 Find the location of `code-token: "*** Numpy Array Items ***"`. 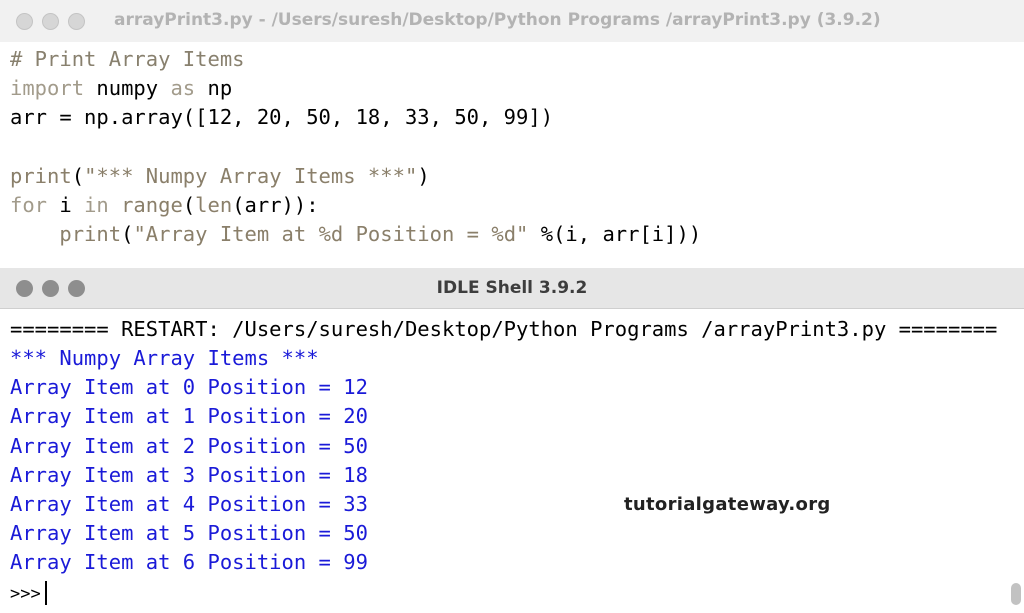

code-token: "*** Numpy Array Items ***" is located at coordinates (251, 176).